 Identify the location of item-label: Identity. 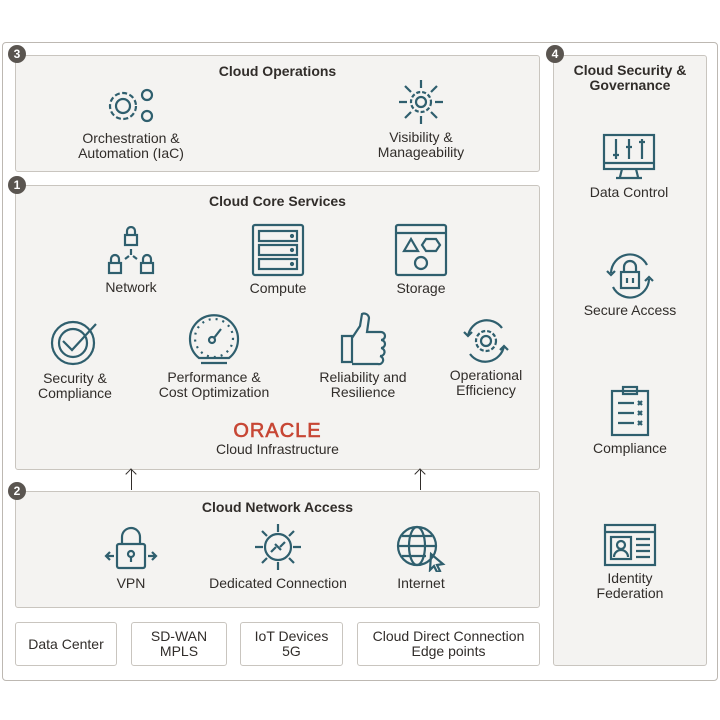
(630, 578).